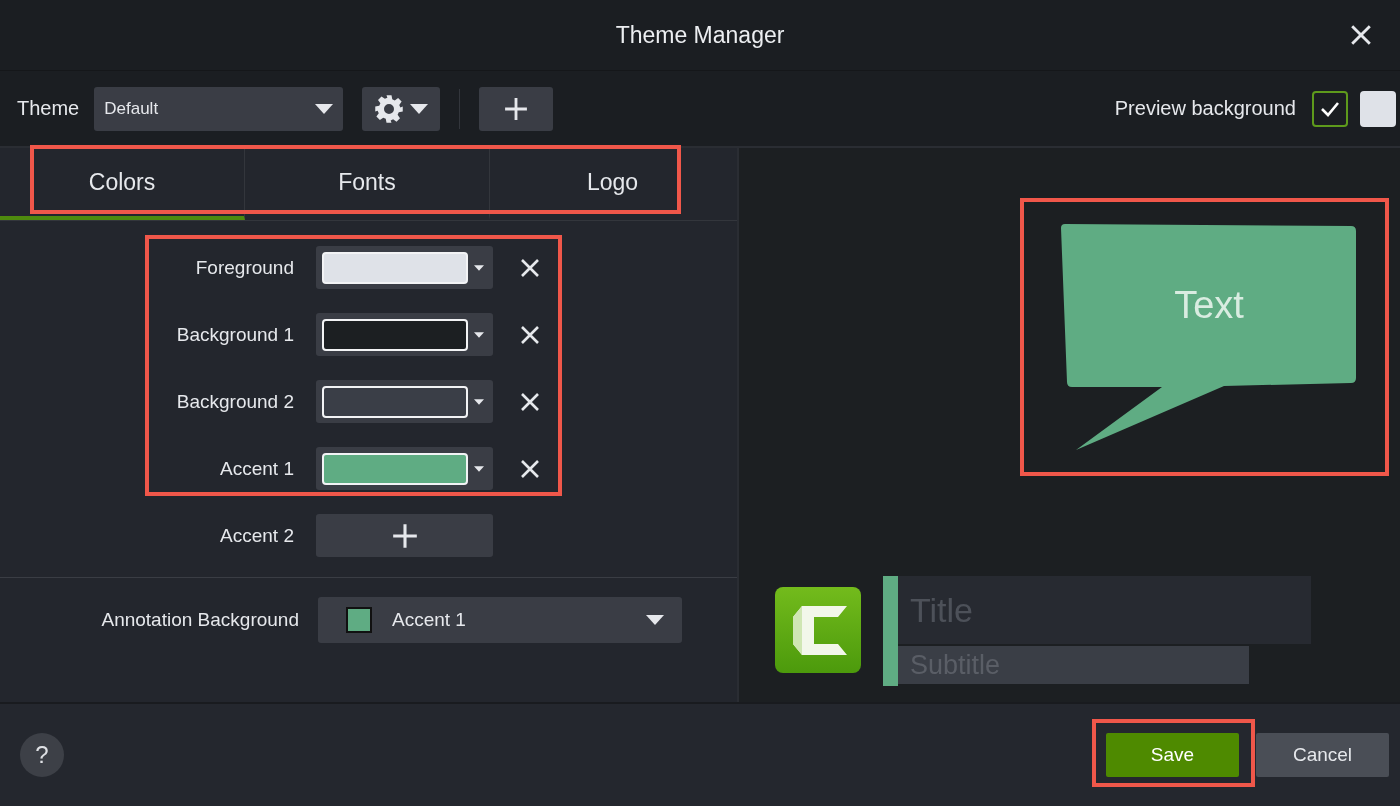  Describe the element at coordinates (122, 184) in the screenshot. I see `tab: Colors` at that location.